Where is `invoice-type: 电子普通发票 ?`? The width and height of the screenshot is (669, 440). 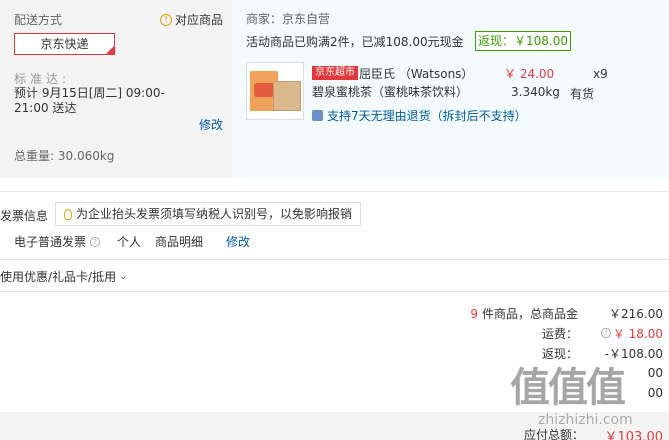
invoice-type: 电子普通发票 ? is located at coordinates (57, 241).